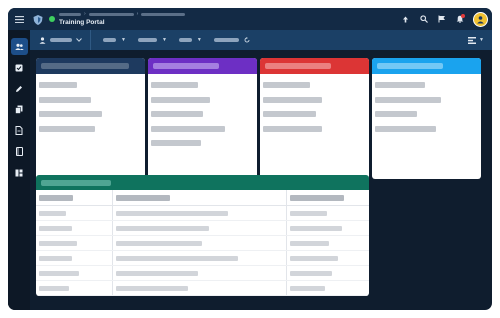 The width and height of the screenshot is (500, 318). I want to click on chevron-down-icon, so click(79, 40).